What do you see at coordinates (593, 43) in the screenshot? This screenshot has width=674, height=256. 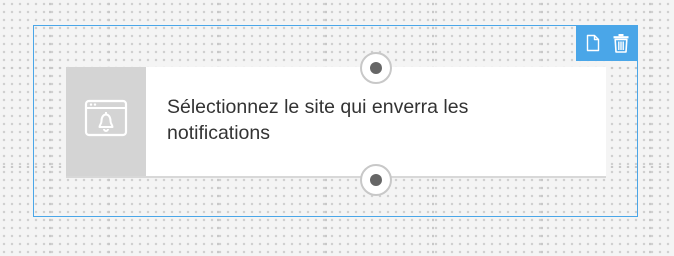 I see `document-icon` at bounding box center [593, 43].